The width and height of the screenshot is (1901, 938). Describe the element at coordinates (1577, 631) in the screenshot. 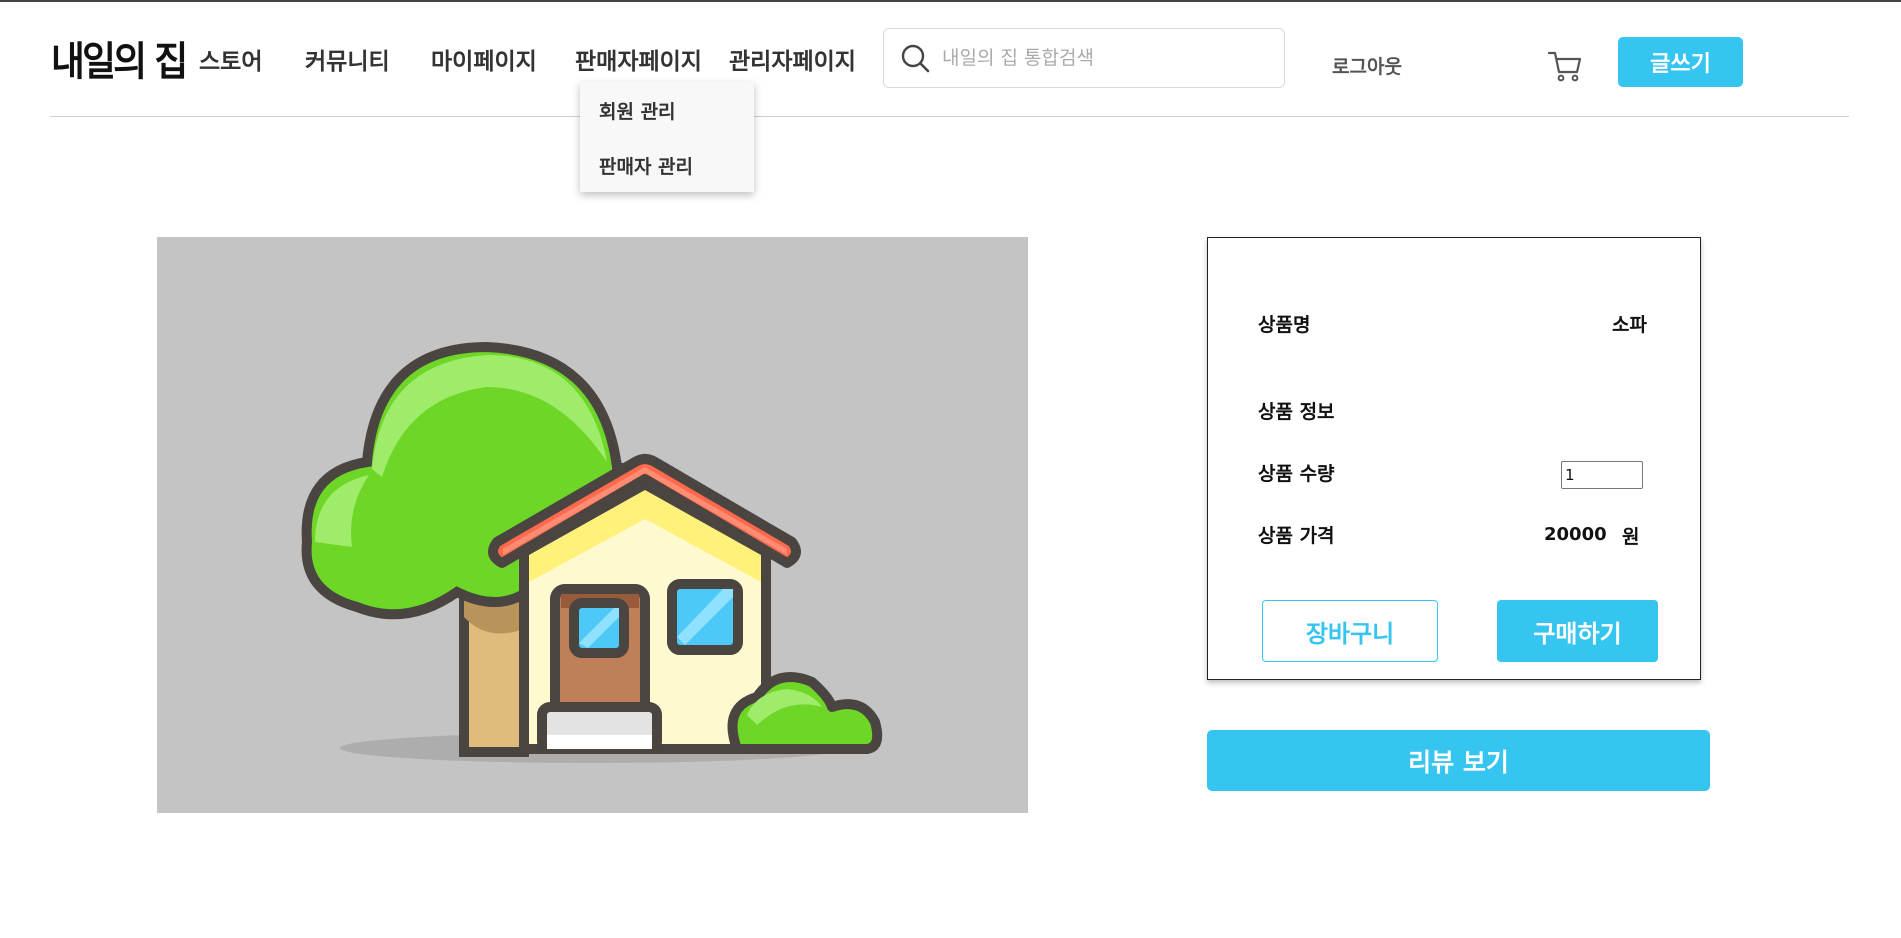

I see `buy-button: 구매하기` at that location.